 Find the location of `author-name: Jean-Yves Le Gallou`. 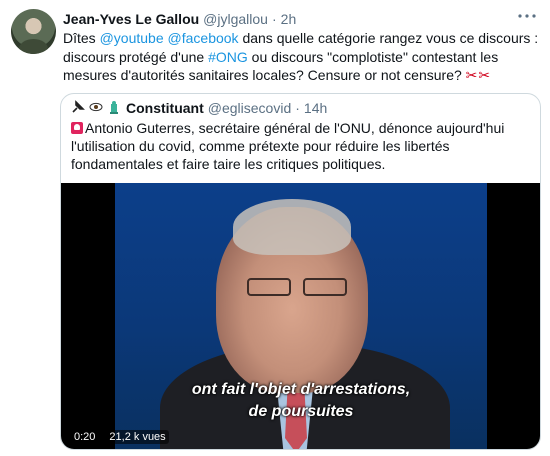

author-name: Jean-Yves Le Gallou is located at coordinates (131, 19).